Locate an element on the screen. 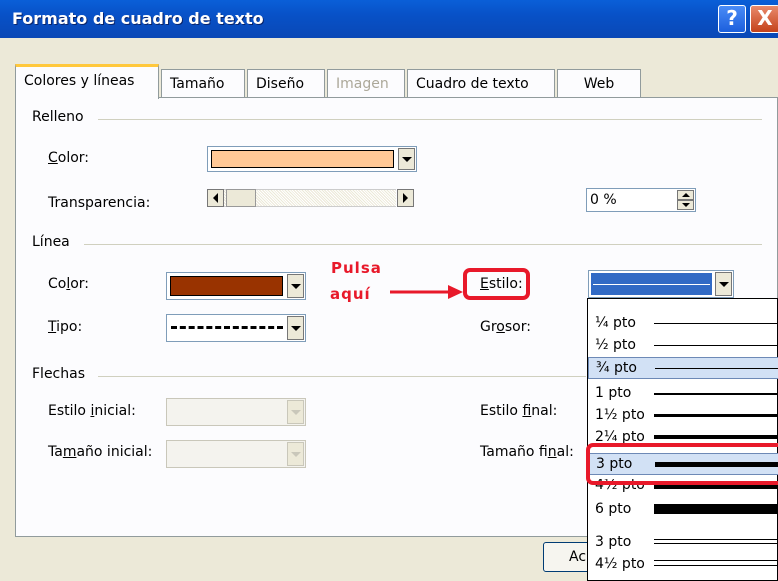 This screenshot has height=581, width=778. linea-heading: Línea is located at coordinates (51, 242).